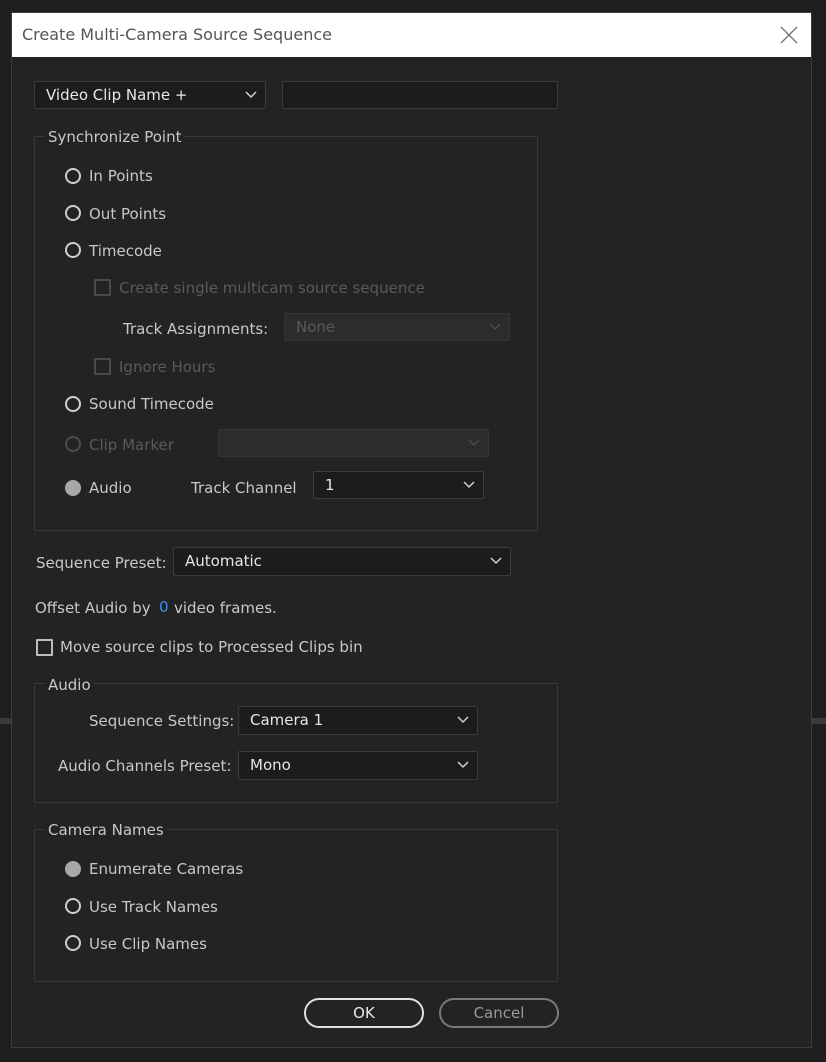 Image resolution: width=826 pixels, height=1062 pixels. I want to click on enumerate-cameras-radio, so click(73, 869).